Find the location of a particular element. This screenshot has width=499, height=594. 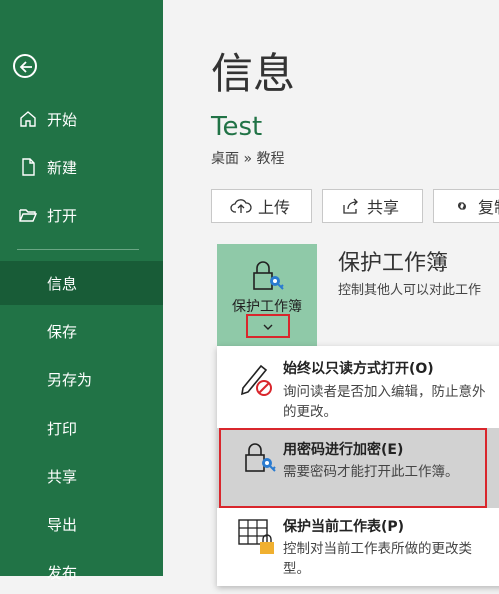

document-name: Test is located at coordinates (237, 127).